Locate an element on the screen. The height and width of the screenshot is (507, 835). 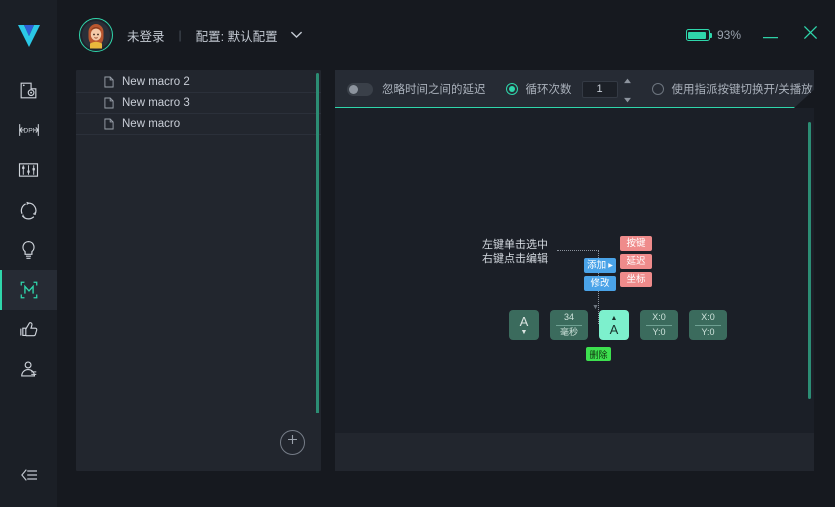
sidebar-item-profile-user is located at coordinates (28, 370).